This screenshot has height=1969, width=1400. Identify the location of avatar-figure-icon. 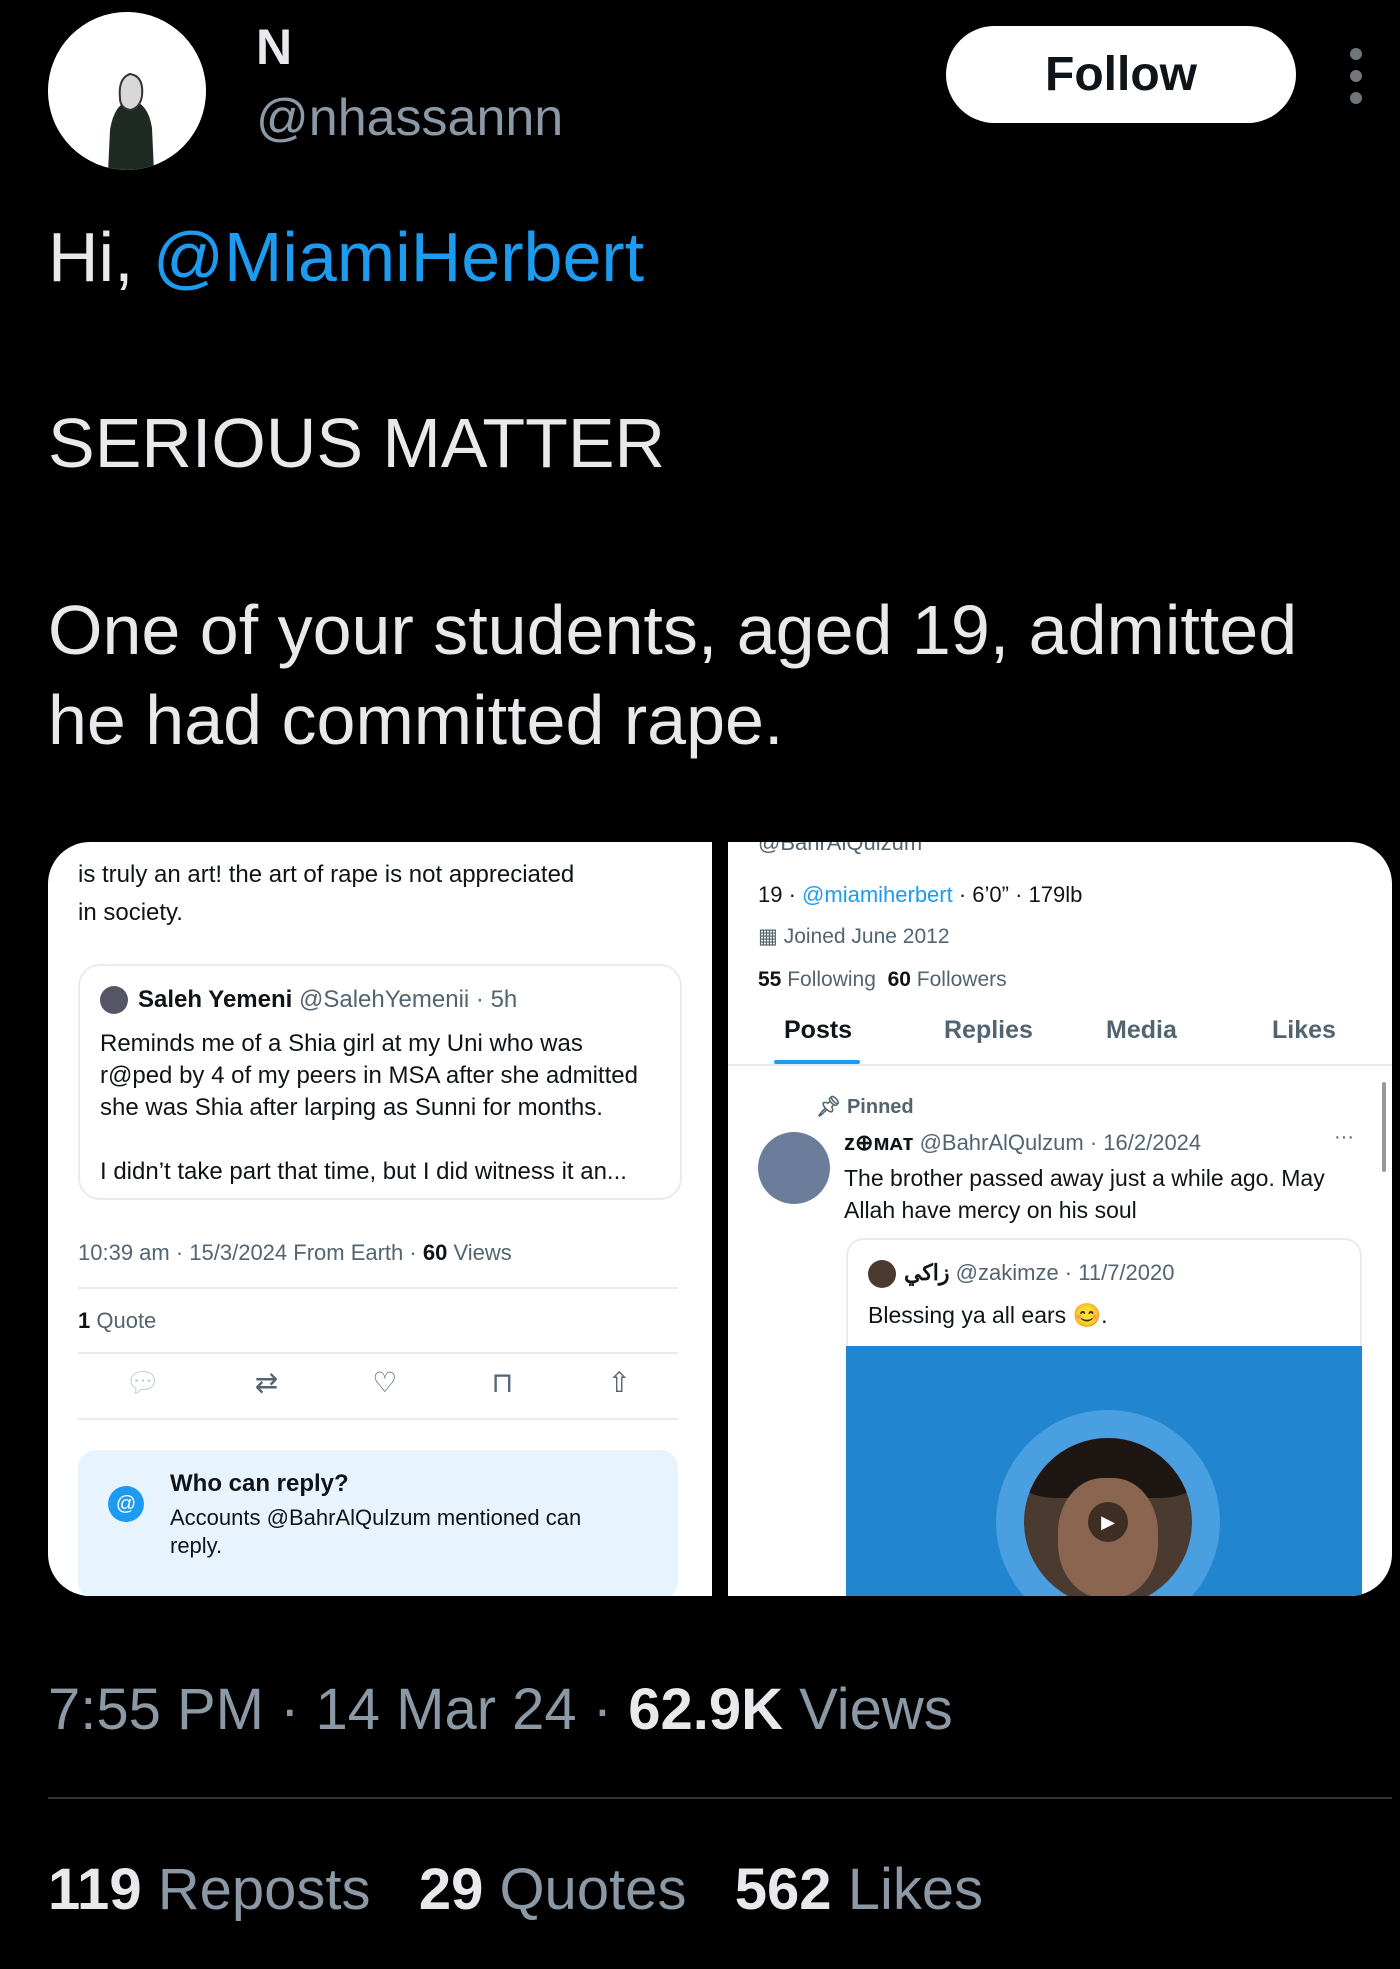
(127, 91).